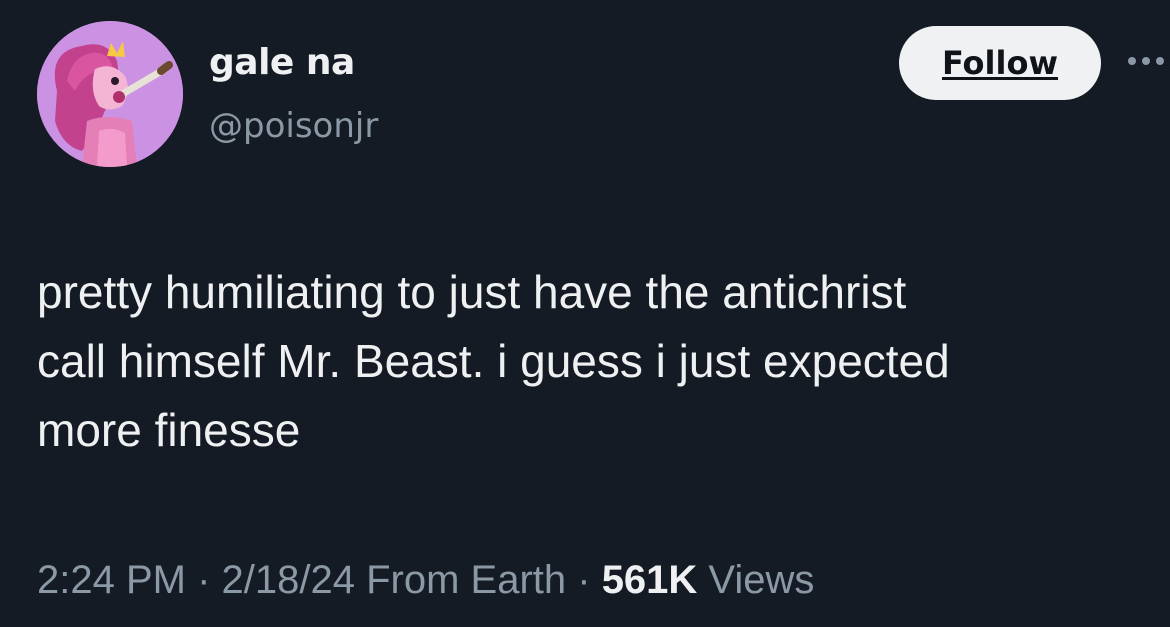 Image resolution: width=1170 pixels, height=627 pixels. Describe the element at coordinates (460, 580) in the screenshot. I see `tweet-source: From Earth` at that location.